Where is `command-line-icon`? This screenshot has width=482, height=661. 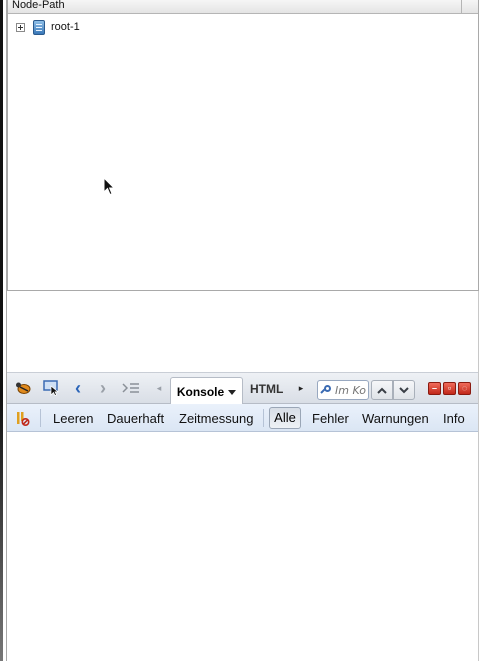
command-line-icon is located at coordinates (131, 388).